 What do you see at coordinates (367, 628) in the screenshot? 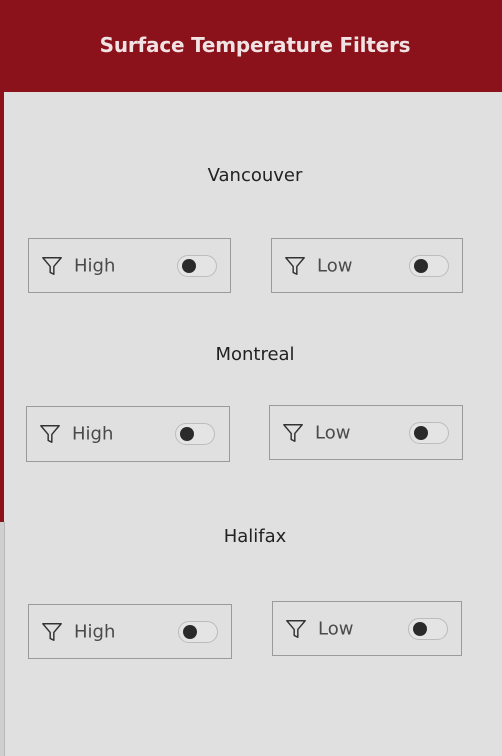
I see `halifax-low-filter: Low` at bounding box center [367, 628].